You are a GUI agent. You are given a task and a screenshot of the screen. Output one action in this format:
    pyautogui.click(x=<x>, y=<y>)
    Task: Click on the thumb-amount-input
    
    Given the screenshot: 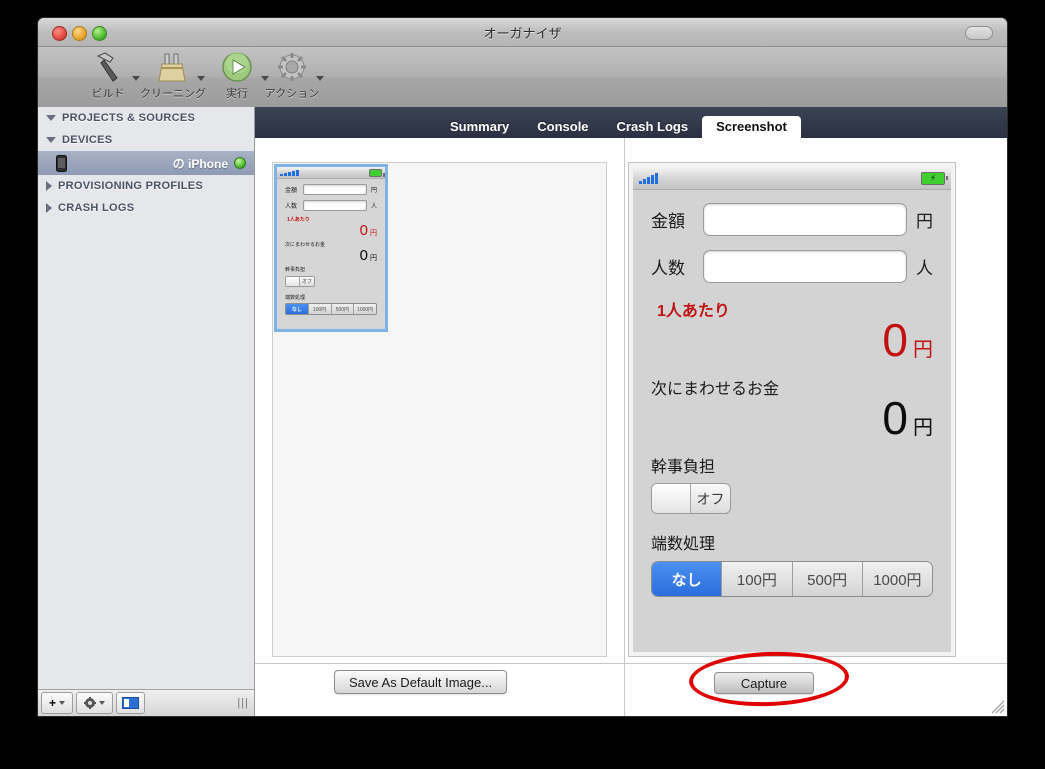 What is the action you would take?
    pyautogui.click(x=335, y=189)
    